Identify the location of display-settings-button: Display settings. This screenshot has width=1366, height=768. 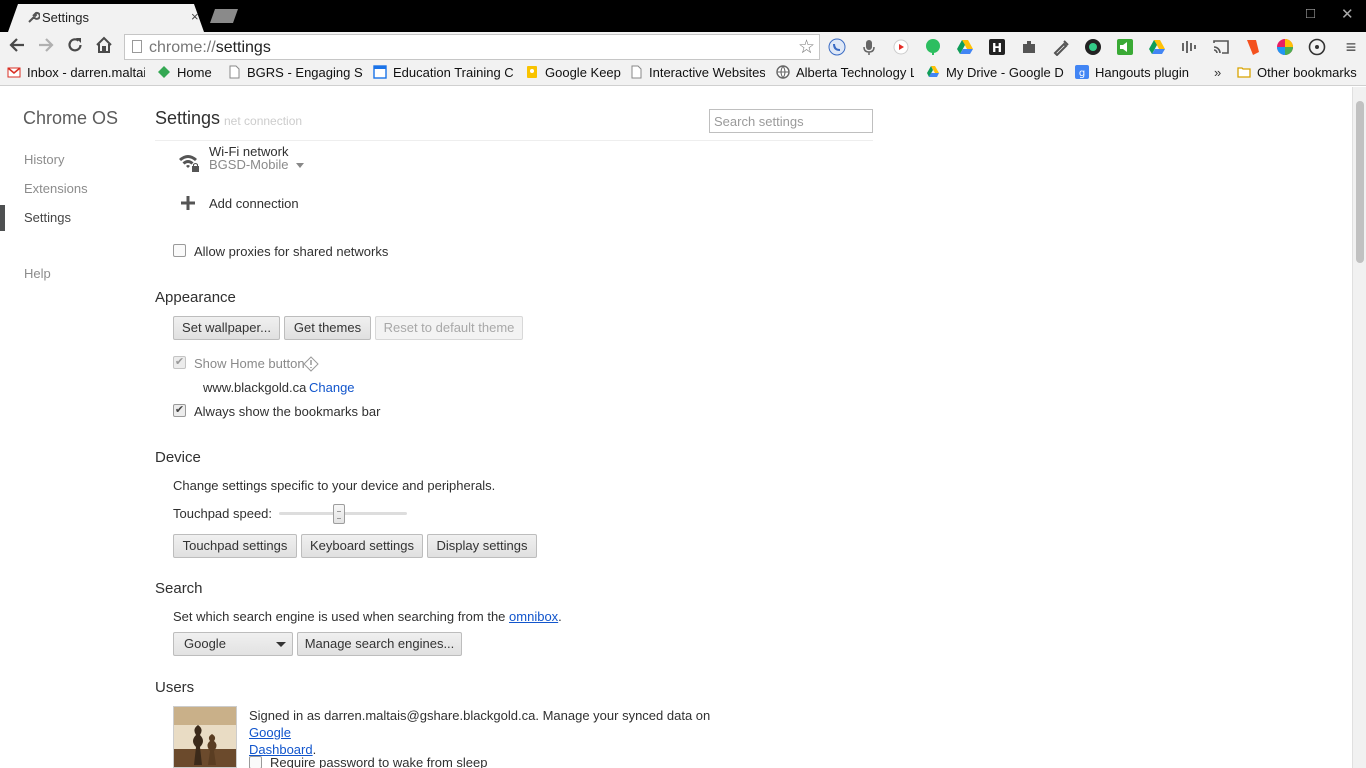
(482, 546).